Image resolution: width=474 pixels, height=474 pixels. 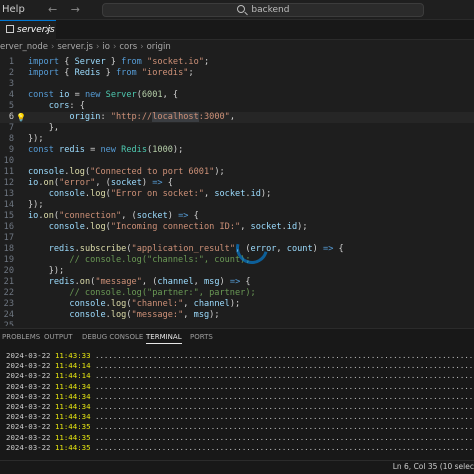 What do you see at coordinates (75, 9) in the screenshot?
I see `forward-arrow-icon: →` at bounding box center [75, 9].